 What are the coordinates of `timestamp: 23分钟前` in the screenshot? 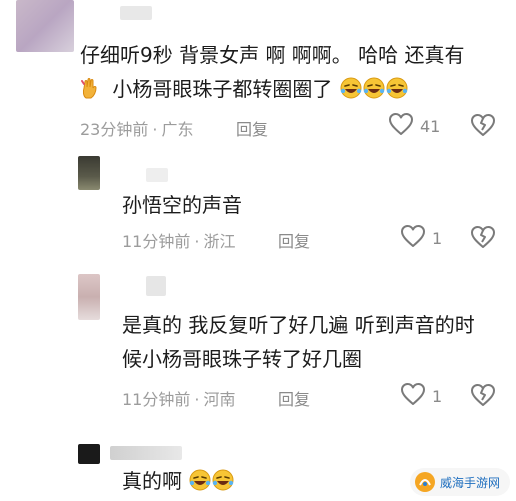 It's located at (114, 129).